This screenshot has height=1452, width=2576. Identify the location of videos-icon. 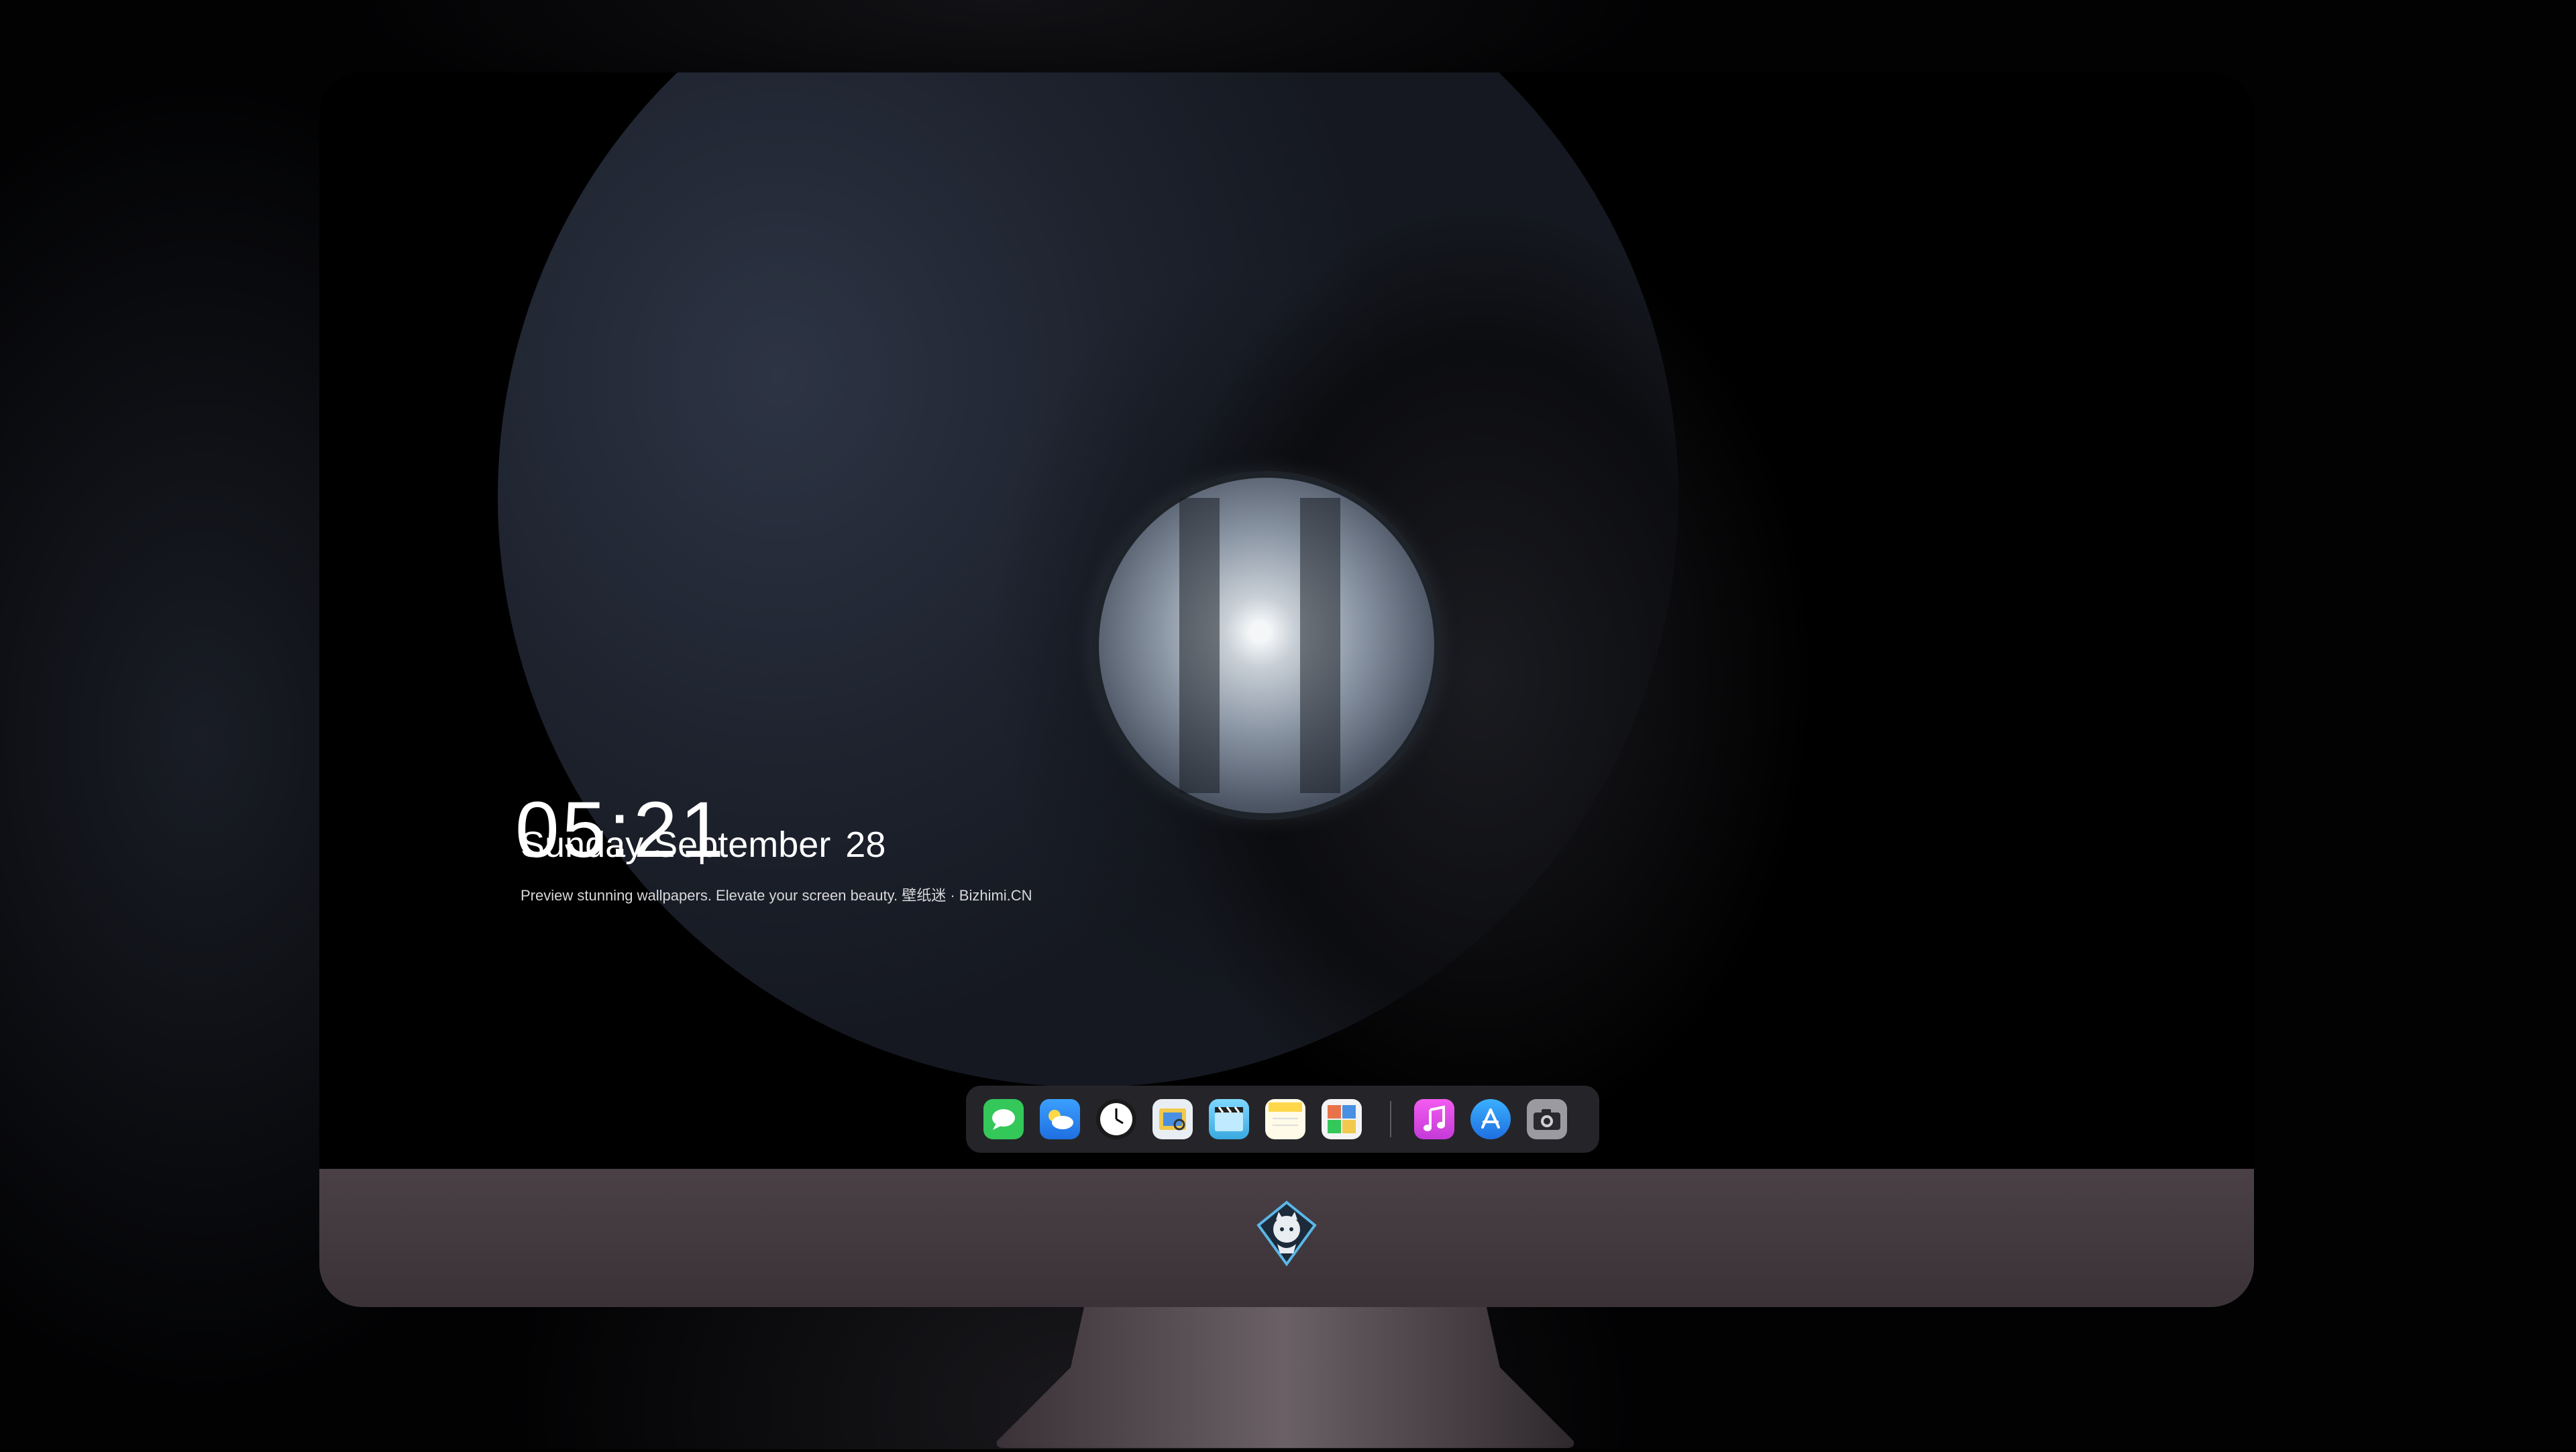
(1229, 1119).